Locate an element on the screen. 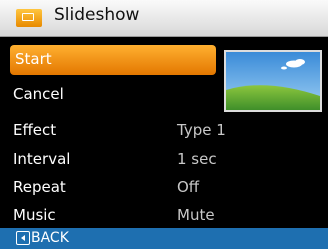 This screenshot has height=249, width=328. title-bar: Slideshow is located at coordinates (164, 18).